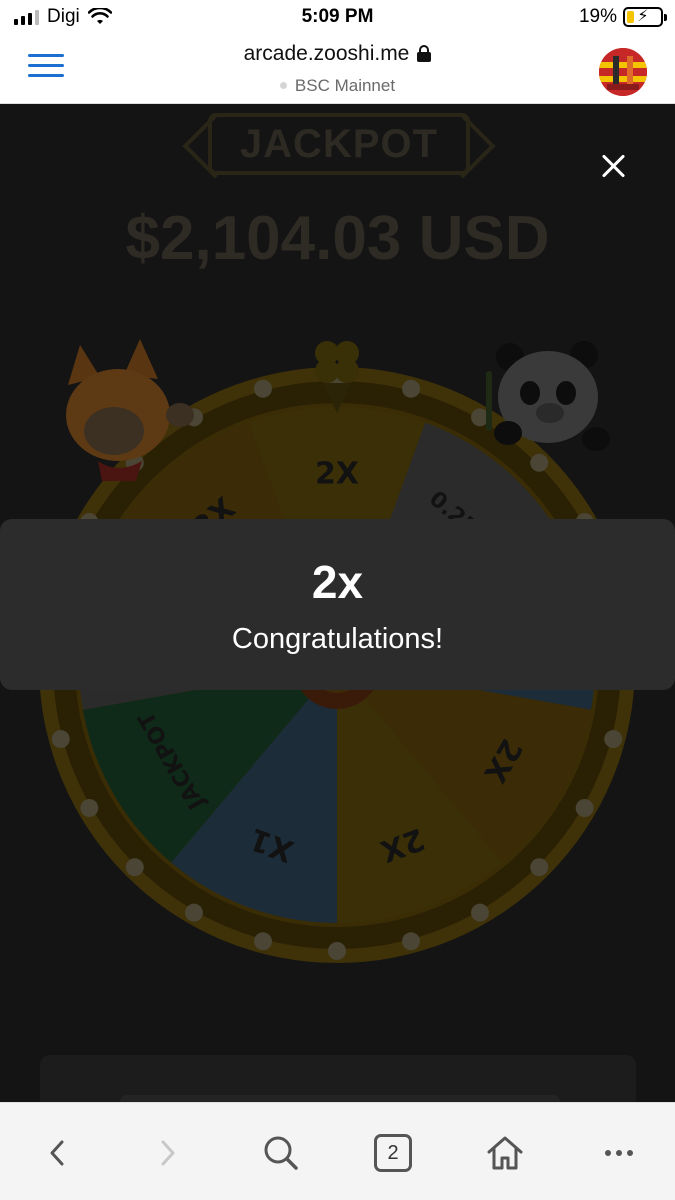 The image size is (675, 1200). What do you see at coordinates (505, 1153) in the screenshot?
I see `home-icon` at bounding box center [505, 1153].